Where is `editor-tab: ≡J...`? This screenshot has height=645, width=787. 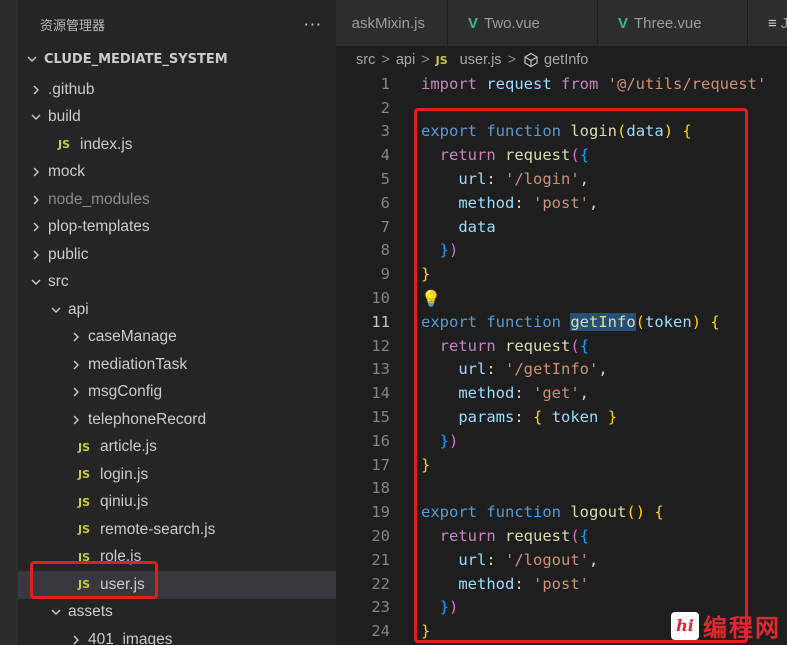
editor-tab: ≡J... is located at coordinates (767, 23).